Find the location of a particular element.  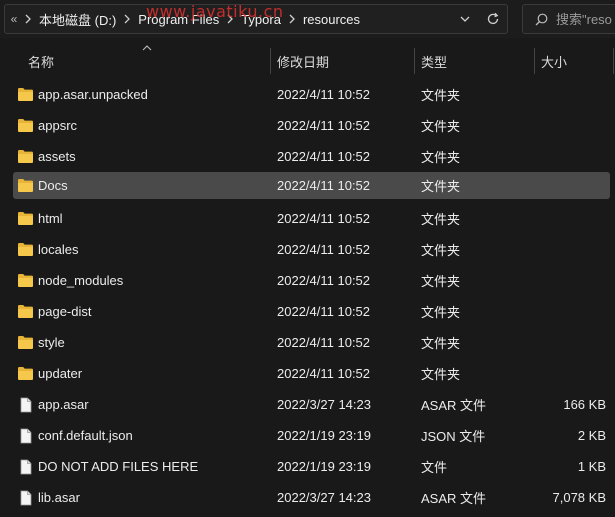

file-name-cell: node_modules is located at coordinates (70, 280).